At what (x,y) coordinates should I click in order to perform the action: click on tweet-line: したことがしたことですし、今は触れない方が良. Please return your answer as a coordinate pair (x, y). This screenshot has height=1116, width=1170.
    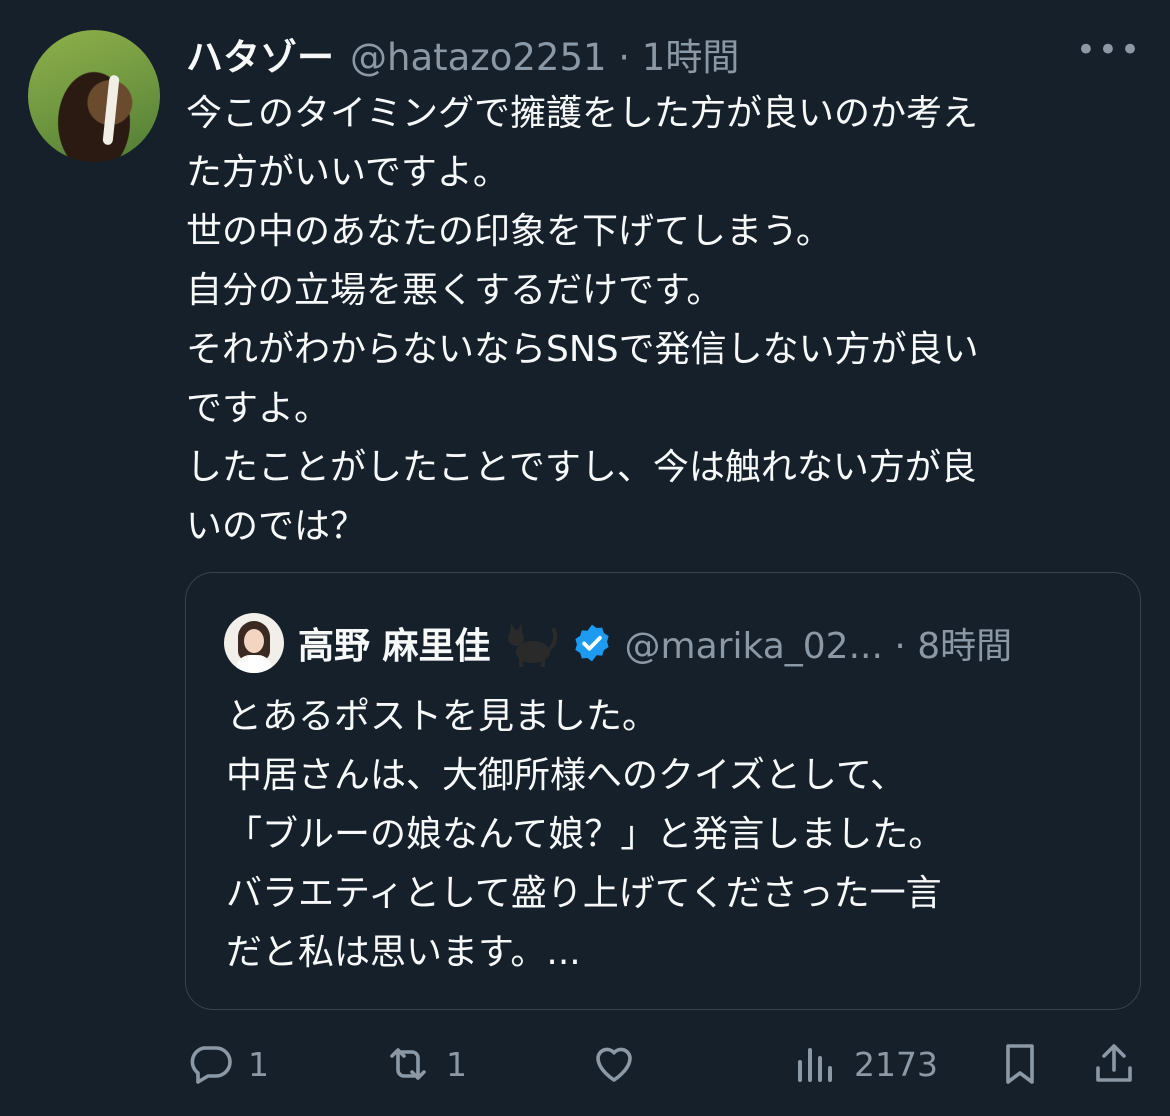
    Looking at the image, I should click on (581, 467).